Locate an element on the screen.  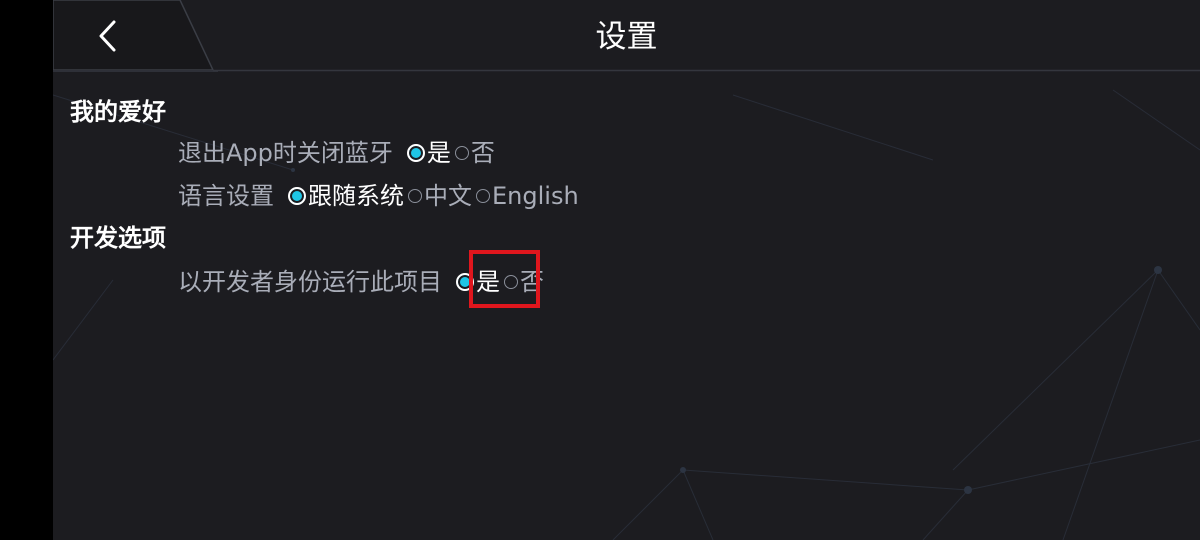
setting-row-run-as-developer: 以开发者身份运行此项目 是 否 is located at coordinates (361, 282).